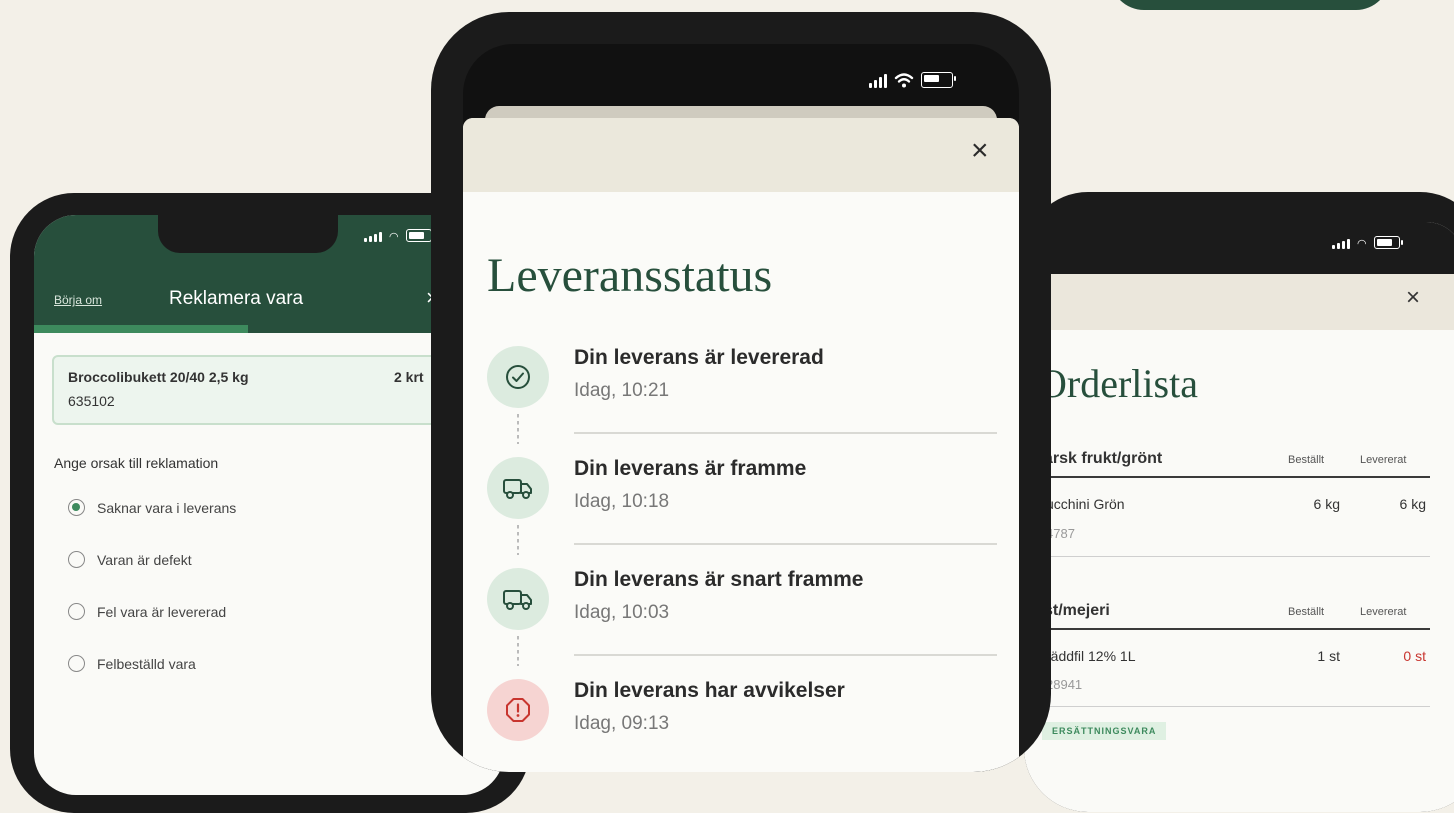  What do you see at coordinates (167, 507) in the screenshot?
I see `option-label: Saknar vara i leverans` at bounding box center [167, 507].